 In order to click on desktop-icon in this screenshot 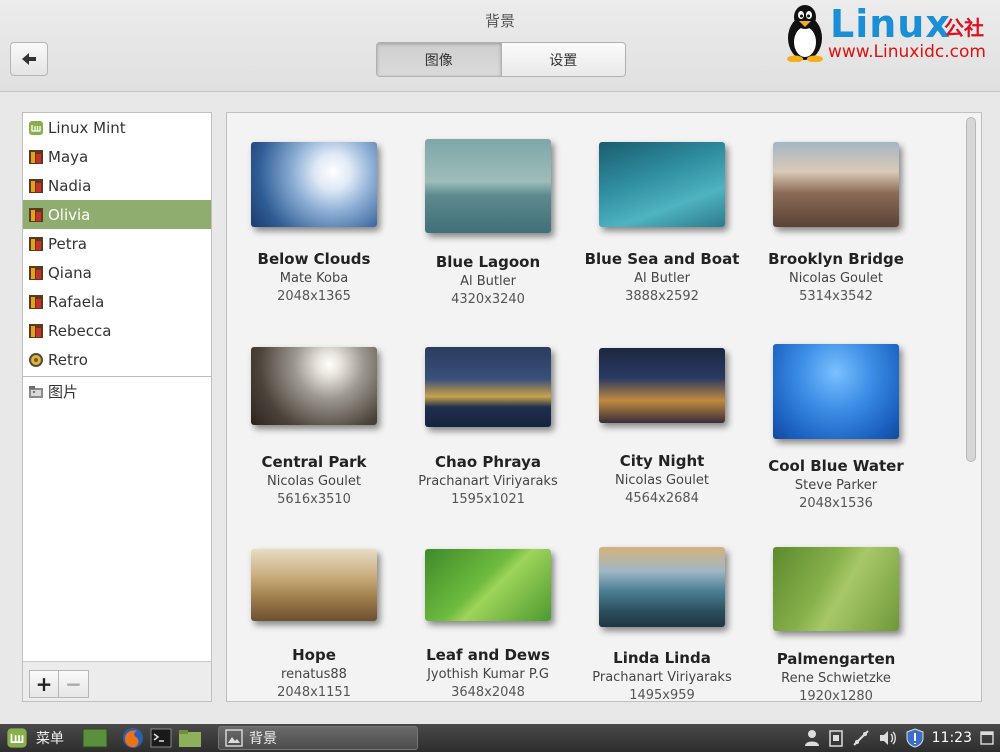, I will do `click(95, 738)`.